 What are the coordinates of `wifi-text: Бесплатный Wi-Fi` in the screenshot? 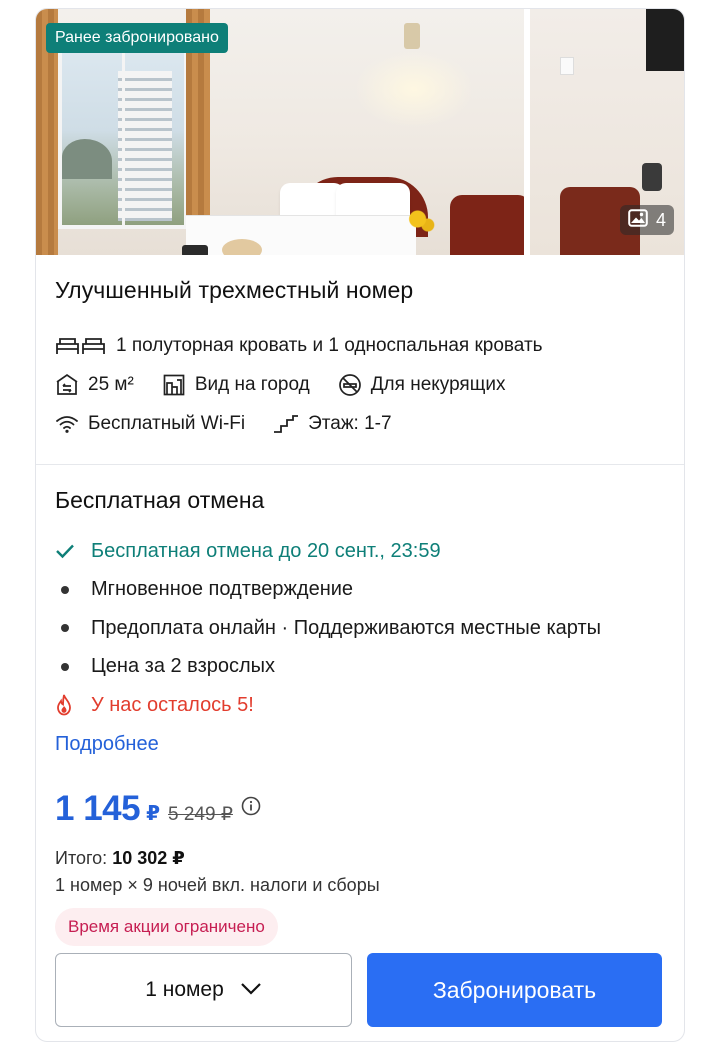 It's located at (167, 423).